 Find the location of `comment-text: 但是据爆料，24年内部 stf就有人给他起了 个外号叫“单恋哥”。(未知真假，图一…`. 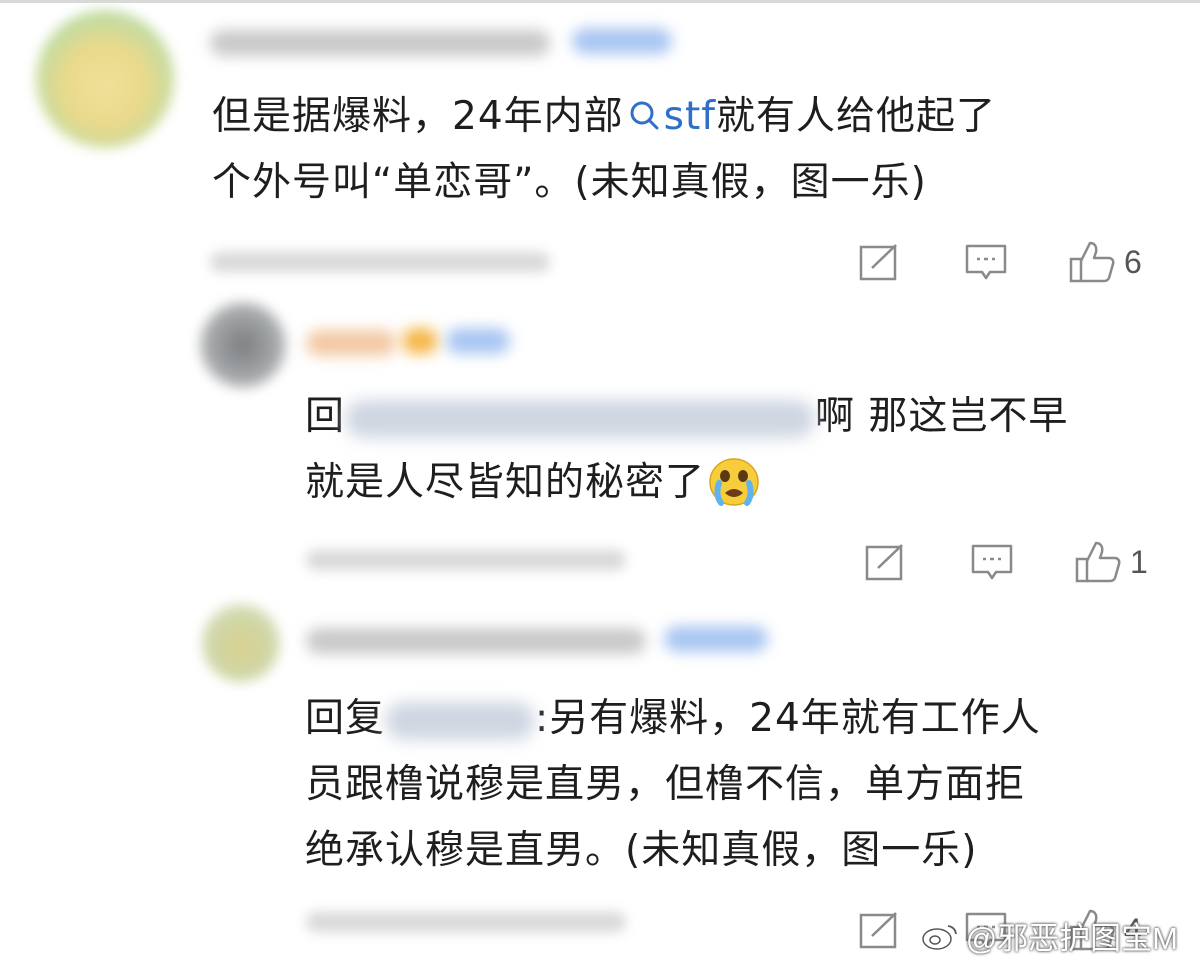

comment-text: 但是据爆料，24年内部 stf就有人给他起了 个外号叫“单恋哥”。(未知真假，图一… is located at coordinates (604, 150).